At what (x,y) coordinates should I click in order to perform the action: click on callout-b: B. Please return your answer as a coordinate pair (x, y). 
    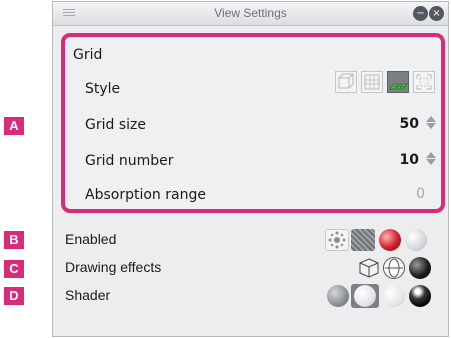
    Looking at the image, I should click on (14, 240).